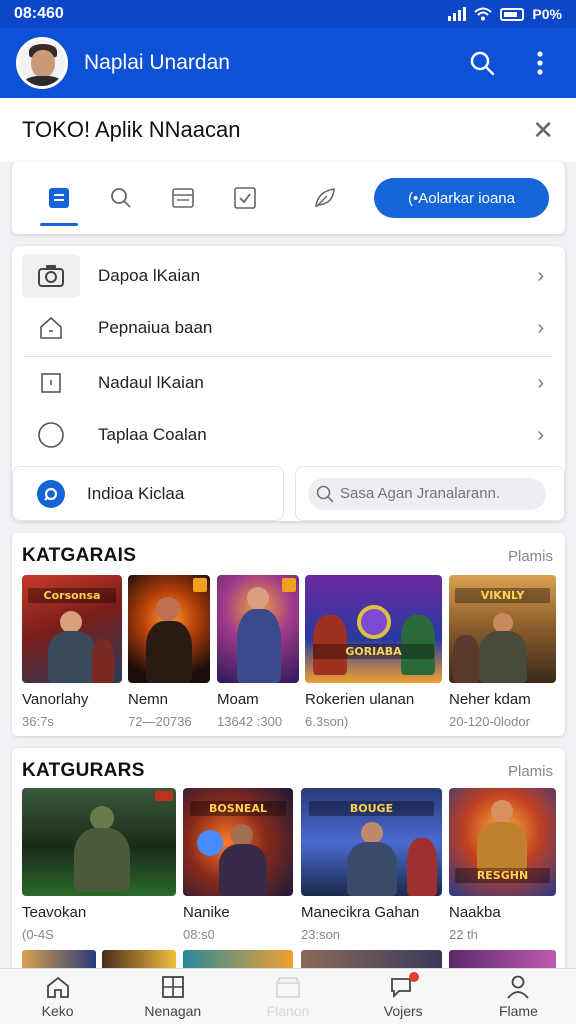 The width and height of the screenshot is (576, 1024). What do you see at coordinates (288, 987) in the screenshot?
I see `store-icon` at bounding box center [288, 987].